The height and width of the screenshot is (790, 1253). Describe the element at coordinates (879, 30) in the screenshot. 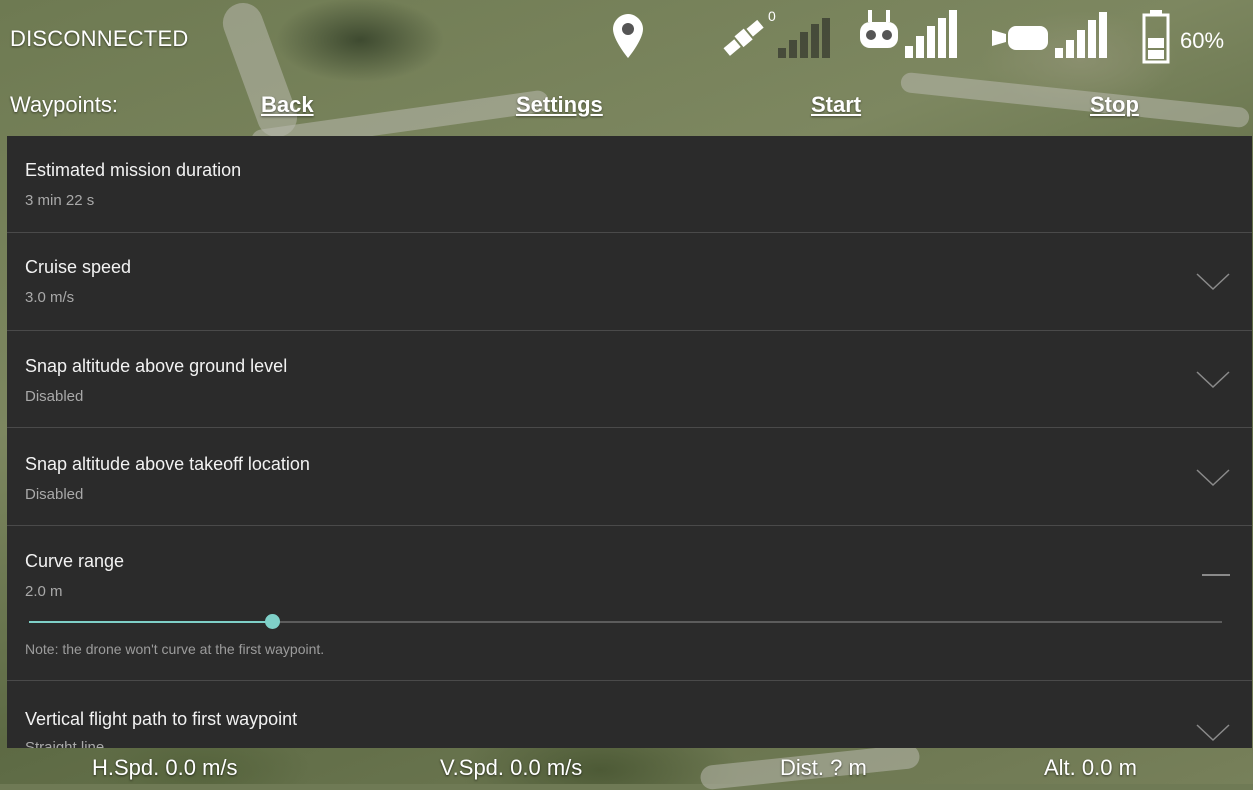

I see `remote-controller-icon` at that location.